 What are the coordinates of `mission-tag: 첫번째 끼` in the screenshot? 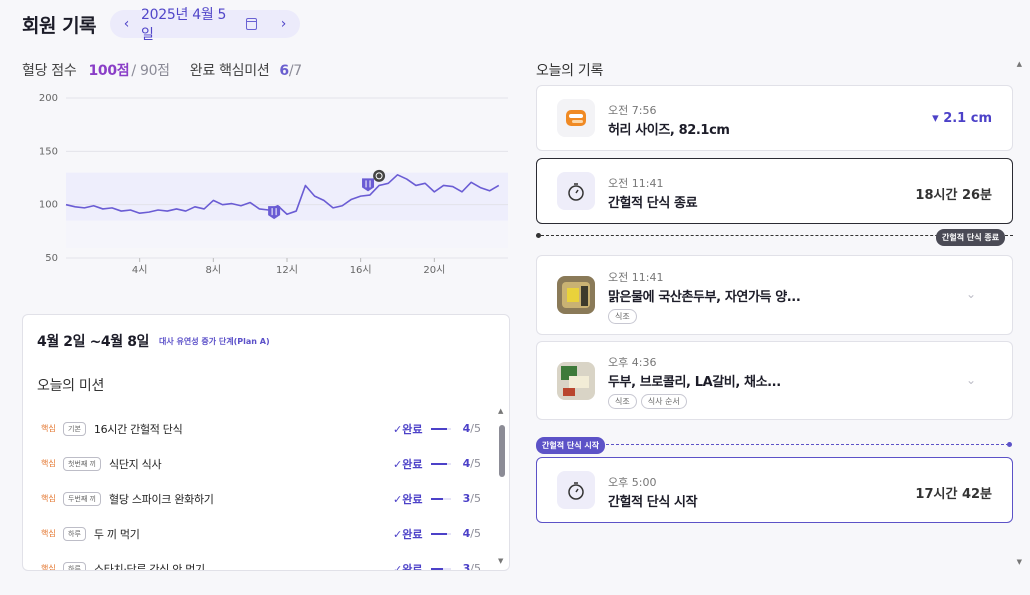 It's located at (82, 463).